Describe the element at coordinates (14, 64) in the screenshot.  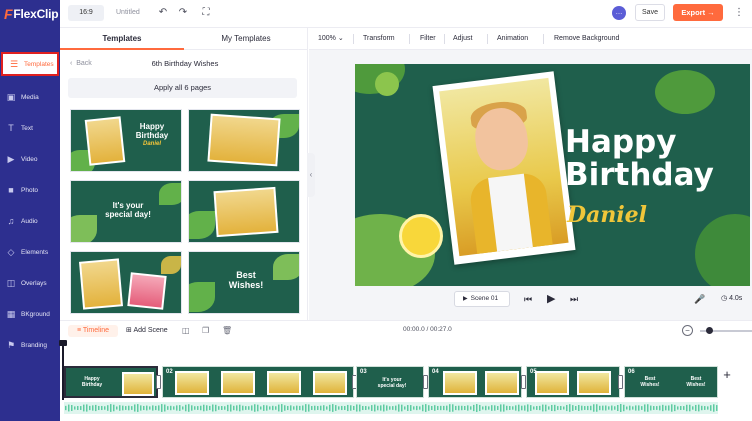
I see `layers-icon: ☰` at that location.